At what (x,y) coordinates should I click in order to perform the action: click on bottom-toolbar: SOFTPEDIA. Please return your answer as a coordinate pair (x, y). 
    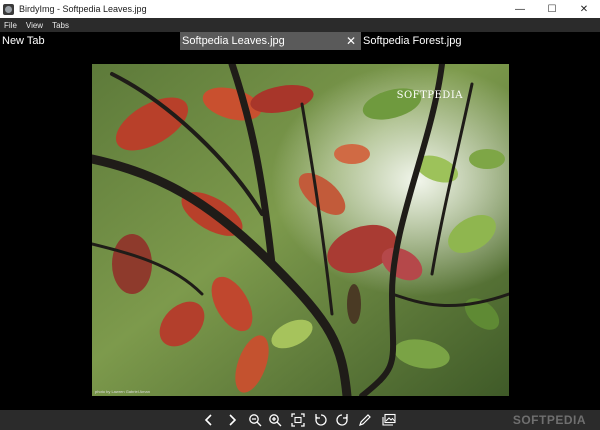
    Looking at the image, I should click on (300, 420).